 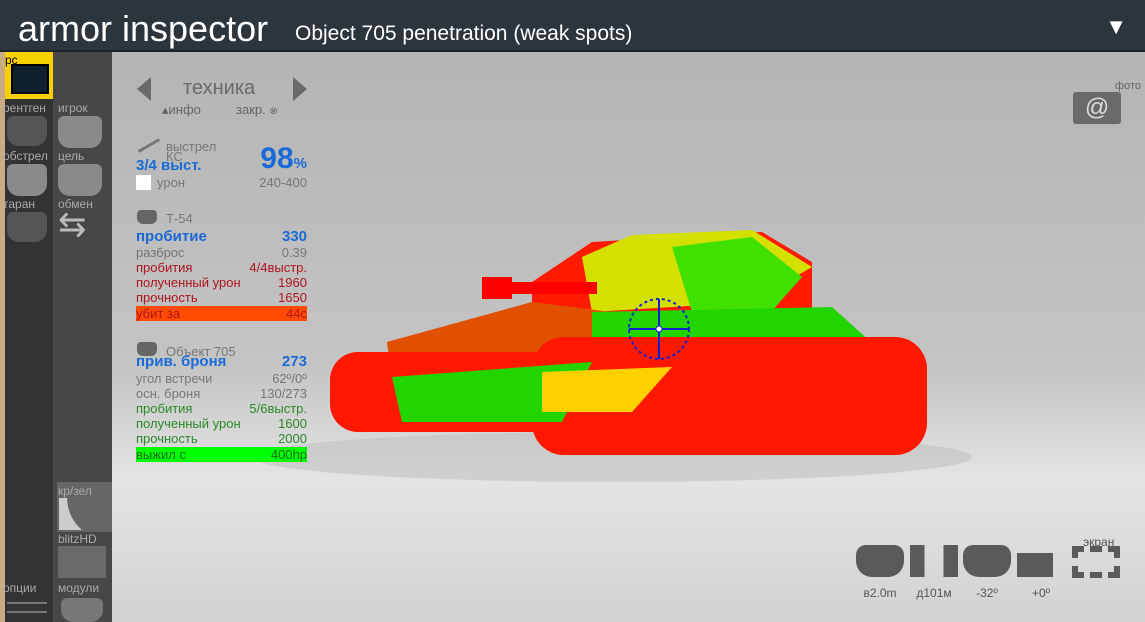 I want to click on value: 4/4выстр., so click(x=278, y=267).